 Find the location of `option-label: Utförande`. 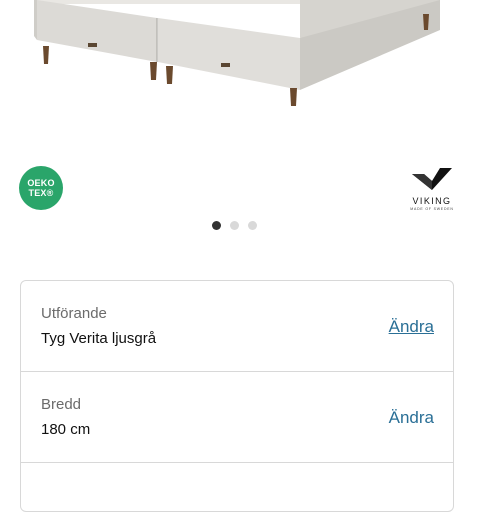

option-label: Utförande is located at coordinates (74, 313).